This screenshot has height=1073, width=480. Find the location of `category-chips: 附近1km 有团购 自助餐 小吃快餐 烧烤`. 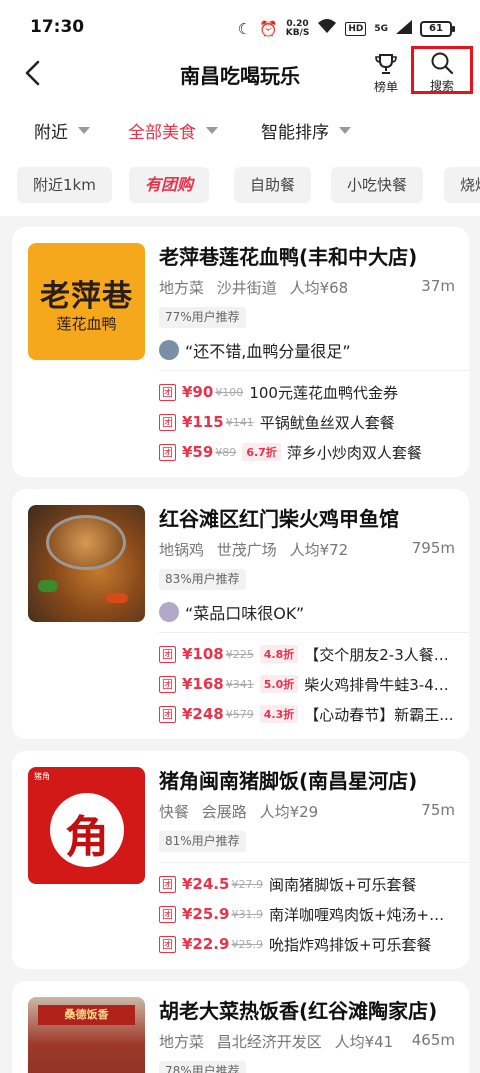

category-chips: 附近1km 有团购 自助餐 小吃快餐 烧烤 is located at coordinates (240, 185).